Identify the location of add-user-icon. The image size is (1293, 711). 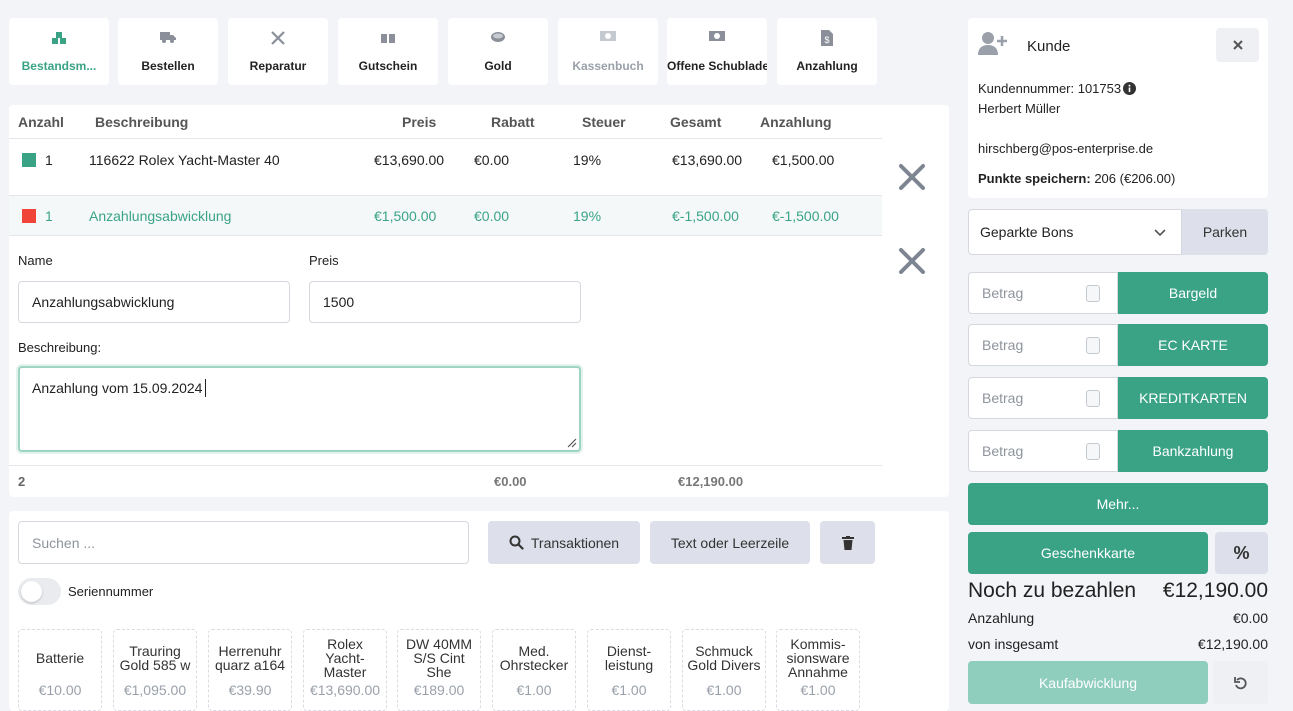
(993, 43).